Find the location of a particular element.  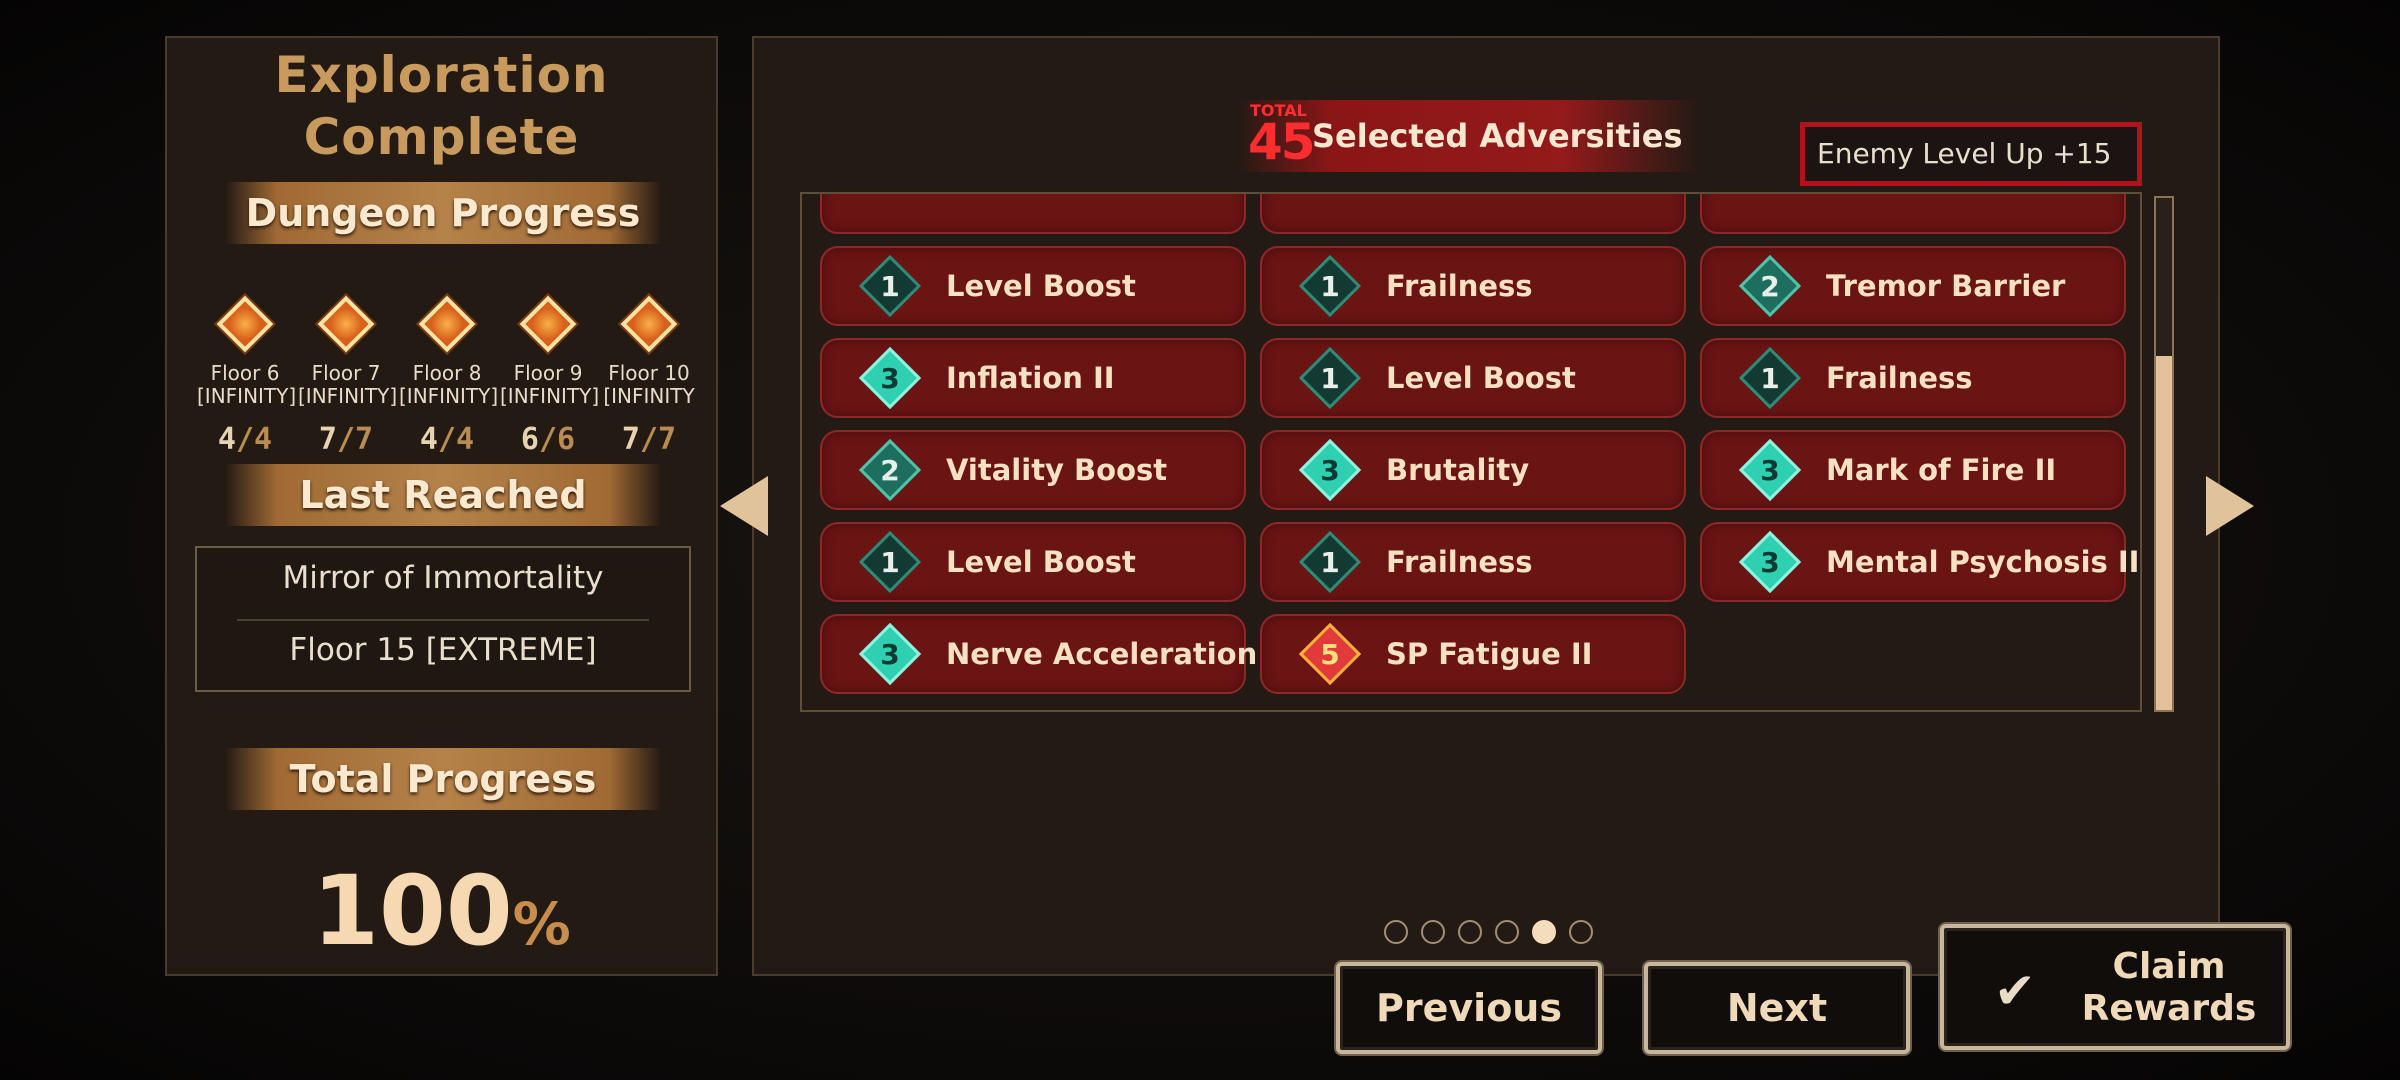

adversity-item: 3 Mark of Fire II is located at coordinates (1913, 470).